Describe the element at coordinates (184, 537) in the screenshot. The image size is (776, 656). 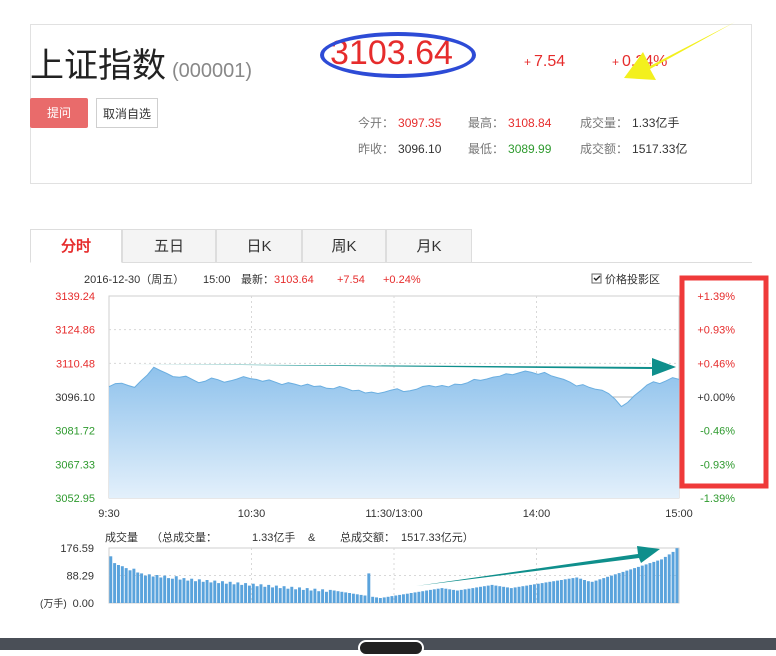
I see `volume-total-label: （总成交量：` at that location.